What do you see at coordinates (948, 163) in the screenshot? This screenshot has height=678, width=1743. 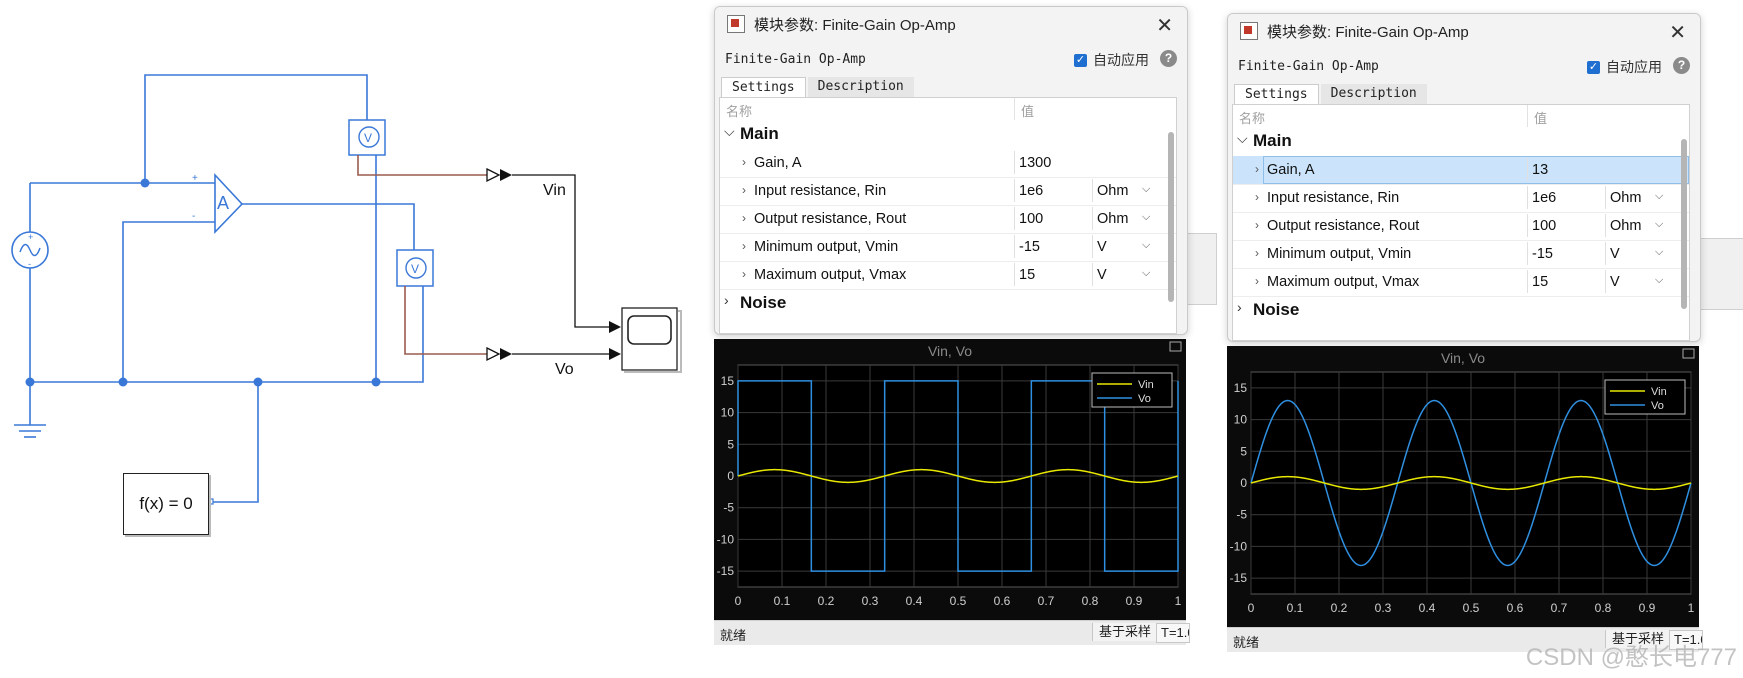 I see `param-row-gain: › Gain, A 1300` at bounding box center [948, 163].